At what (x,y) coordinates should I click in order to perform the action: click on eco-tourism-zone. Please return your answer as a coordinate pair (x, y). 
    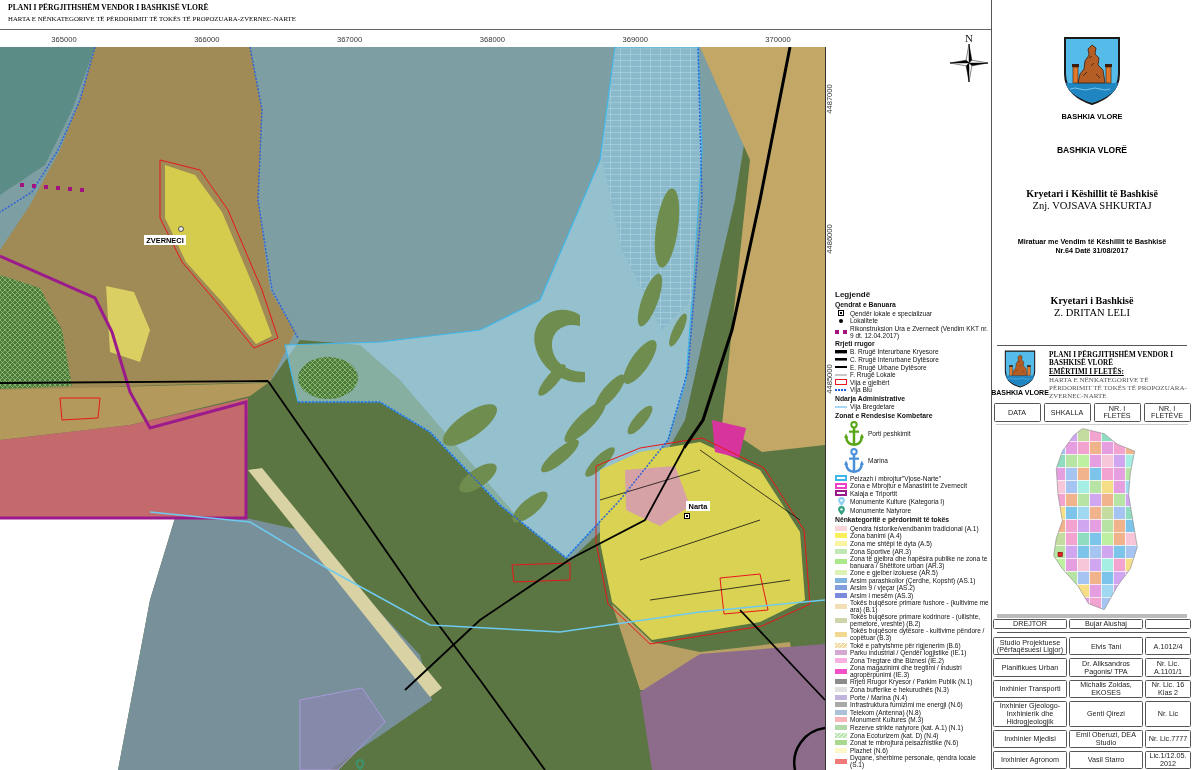
    Looking at the image, I should click on (328, 378).